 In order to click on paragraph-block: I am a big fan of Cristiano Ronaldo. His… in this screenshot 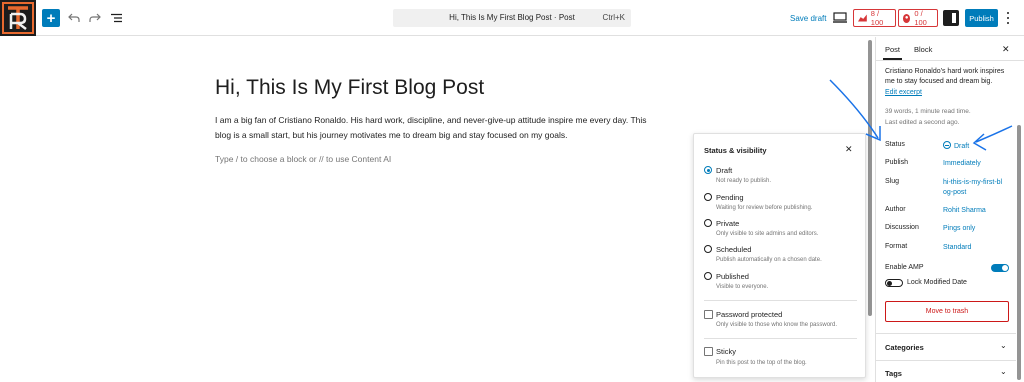, I will do `click(435, 128)`.